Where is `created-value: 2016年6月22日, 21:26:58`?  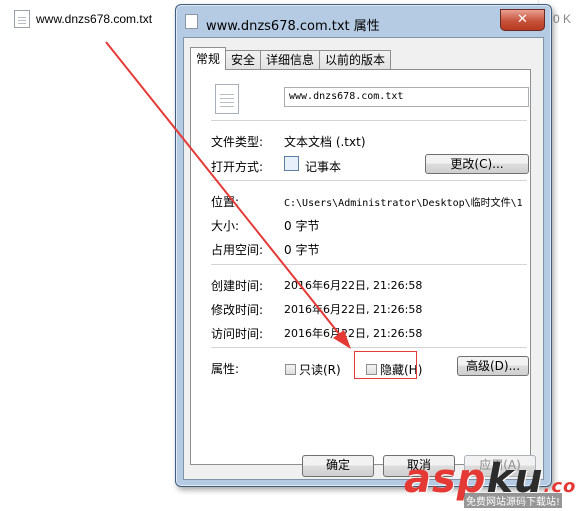 created-value: 2016年6月22日, 21:26:58 is located at coordinates (353, 285).